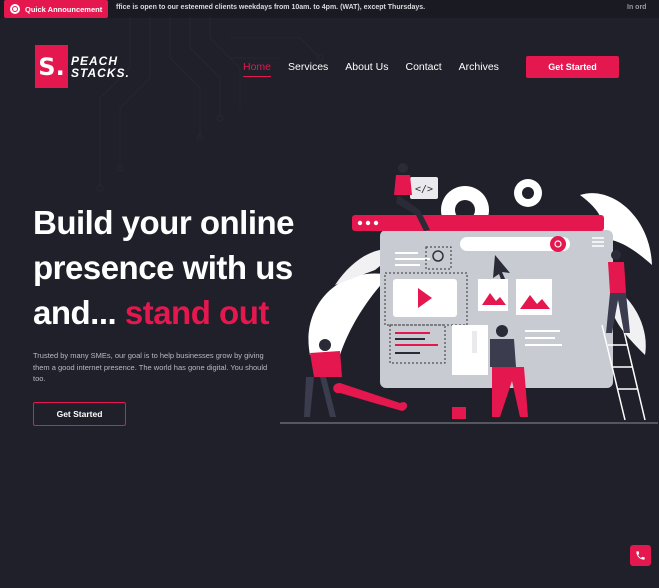  Describe the element at coordinates (308, 69) in the screenshot. I see `nav-services: Services` at that location.